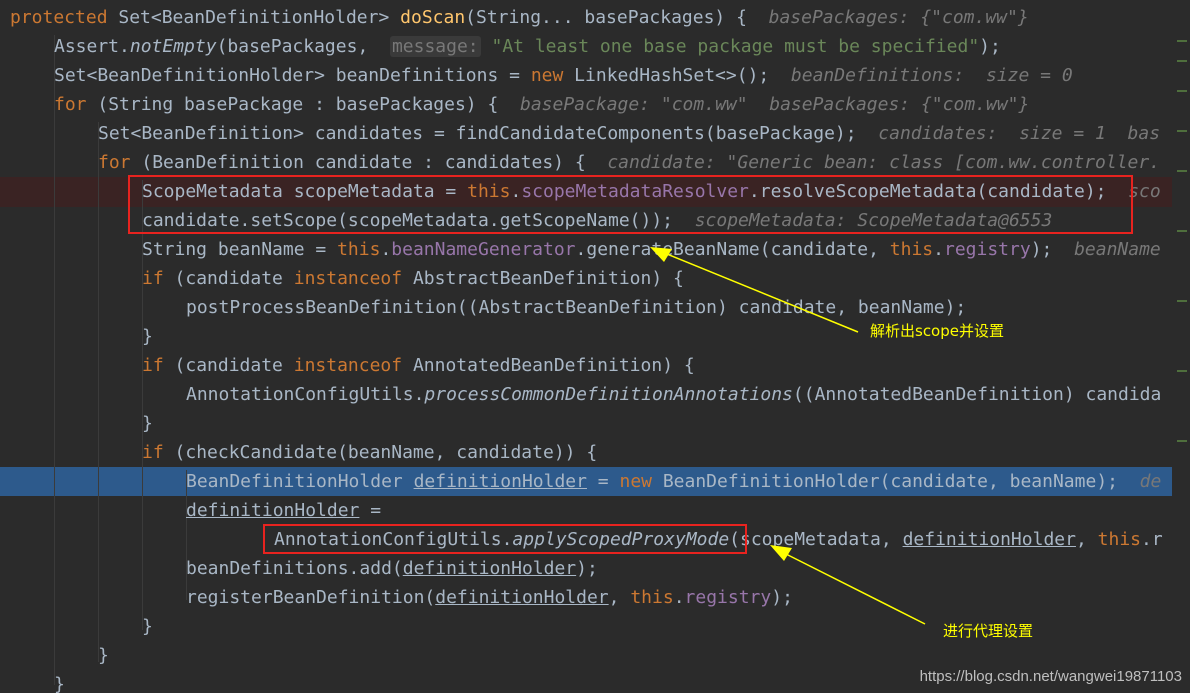 The height and width of the screenshot is (693, 1190). What do you see at coordinates (988, 631) in the screenshot?
I see `proxy-note: 进行代理设置` at bounding box center [988, 631].